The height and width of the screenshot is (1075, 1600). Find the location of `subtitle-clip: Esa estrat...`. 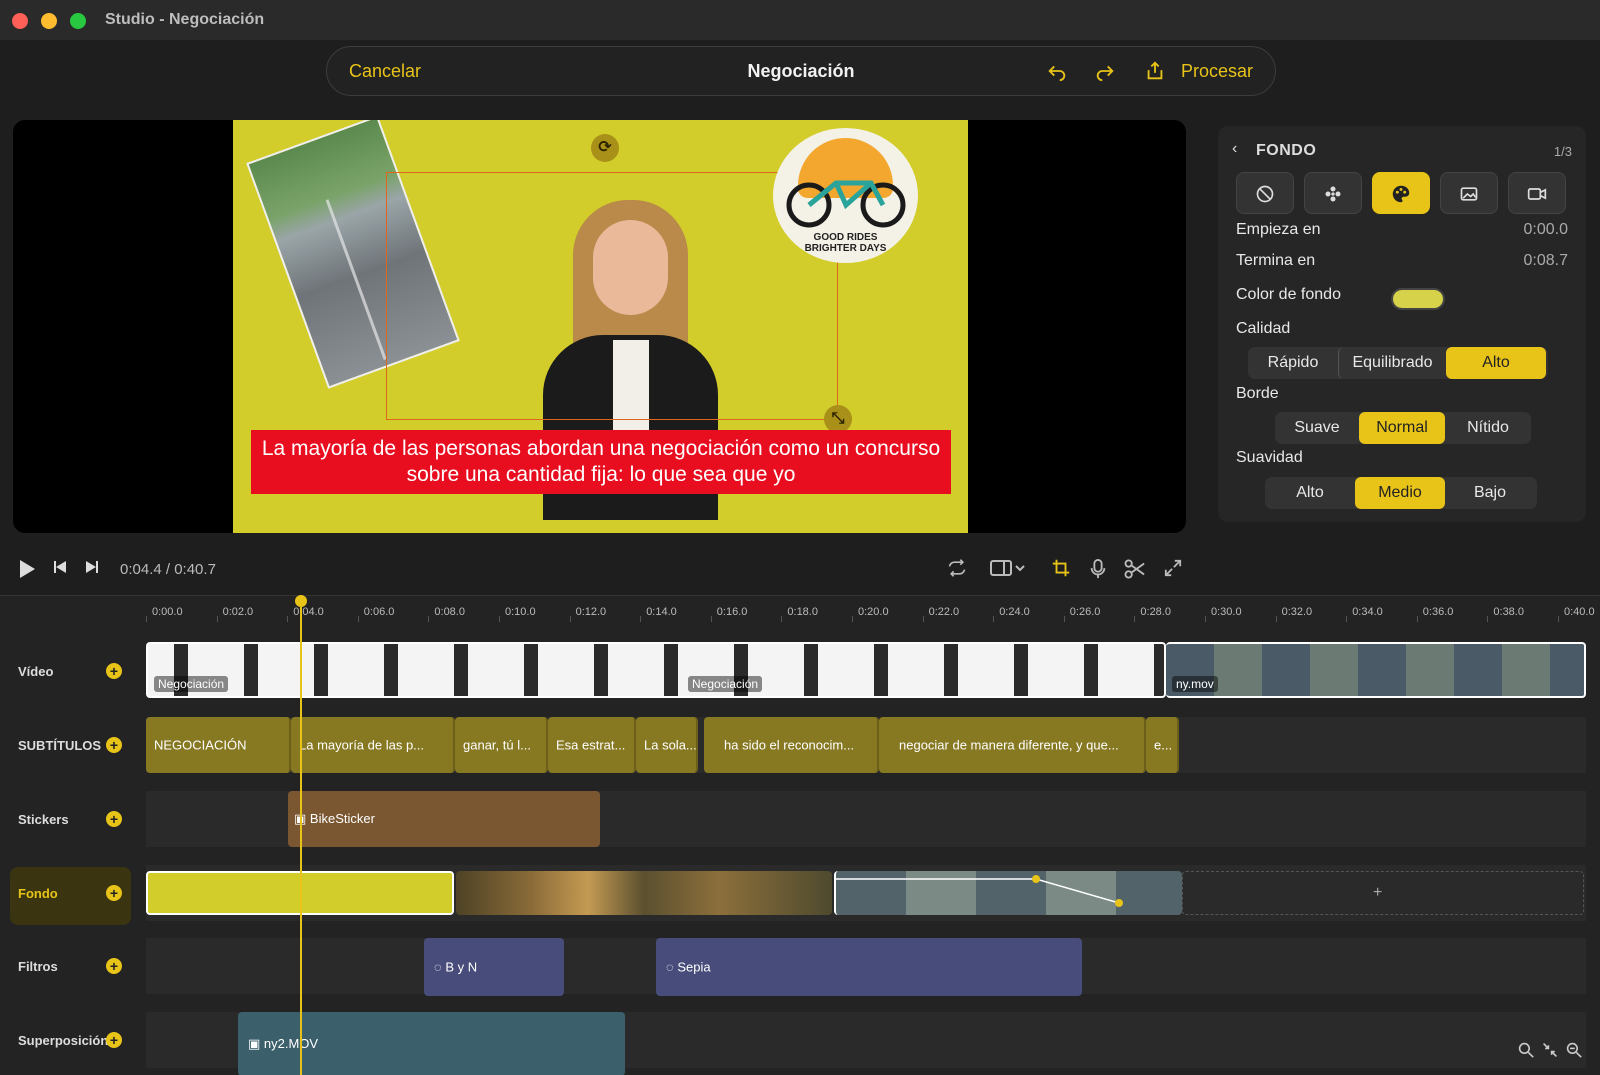

subtitle-clip: Esa estrat... is located at coordinates (592, 745).